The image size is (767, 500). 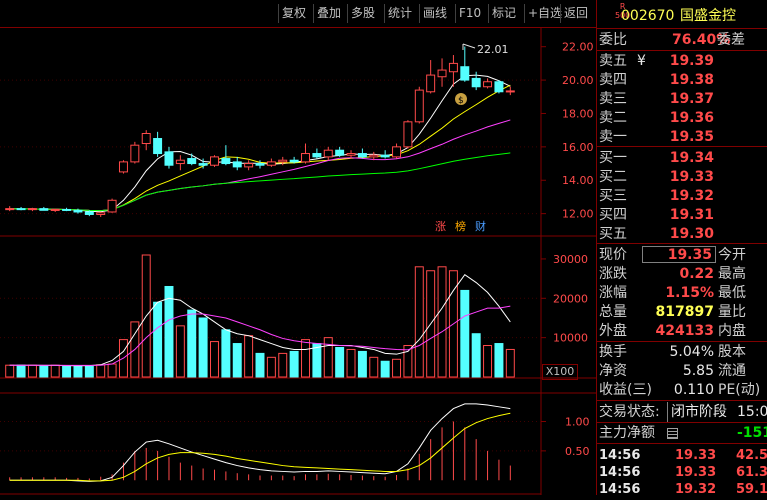 What do you see at coordinates (578, 113) in the screenshot?
I see `price-tick-label: 18.00` at bounding box center [578, 113].